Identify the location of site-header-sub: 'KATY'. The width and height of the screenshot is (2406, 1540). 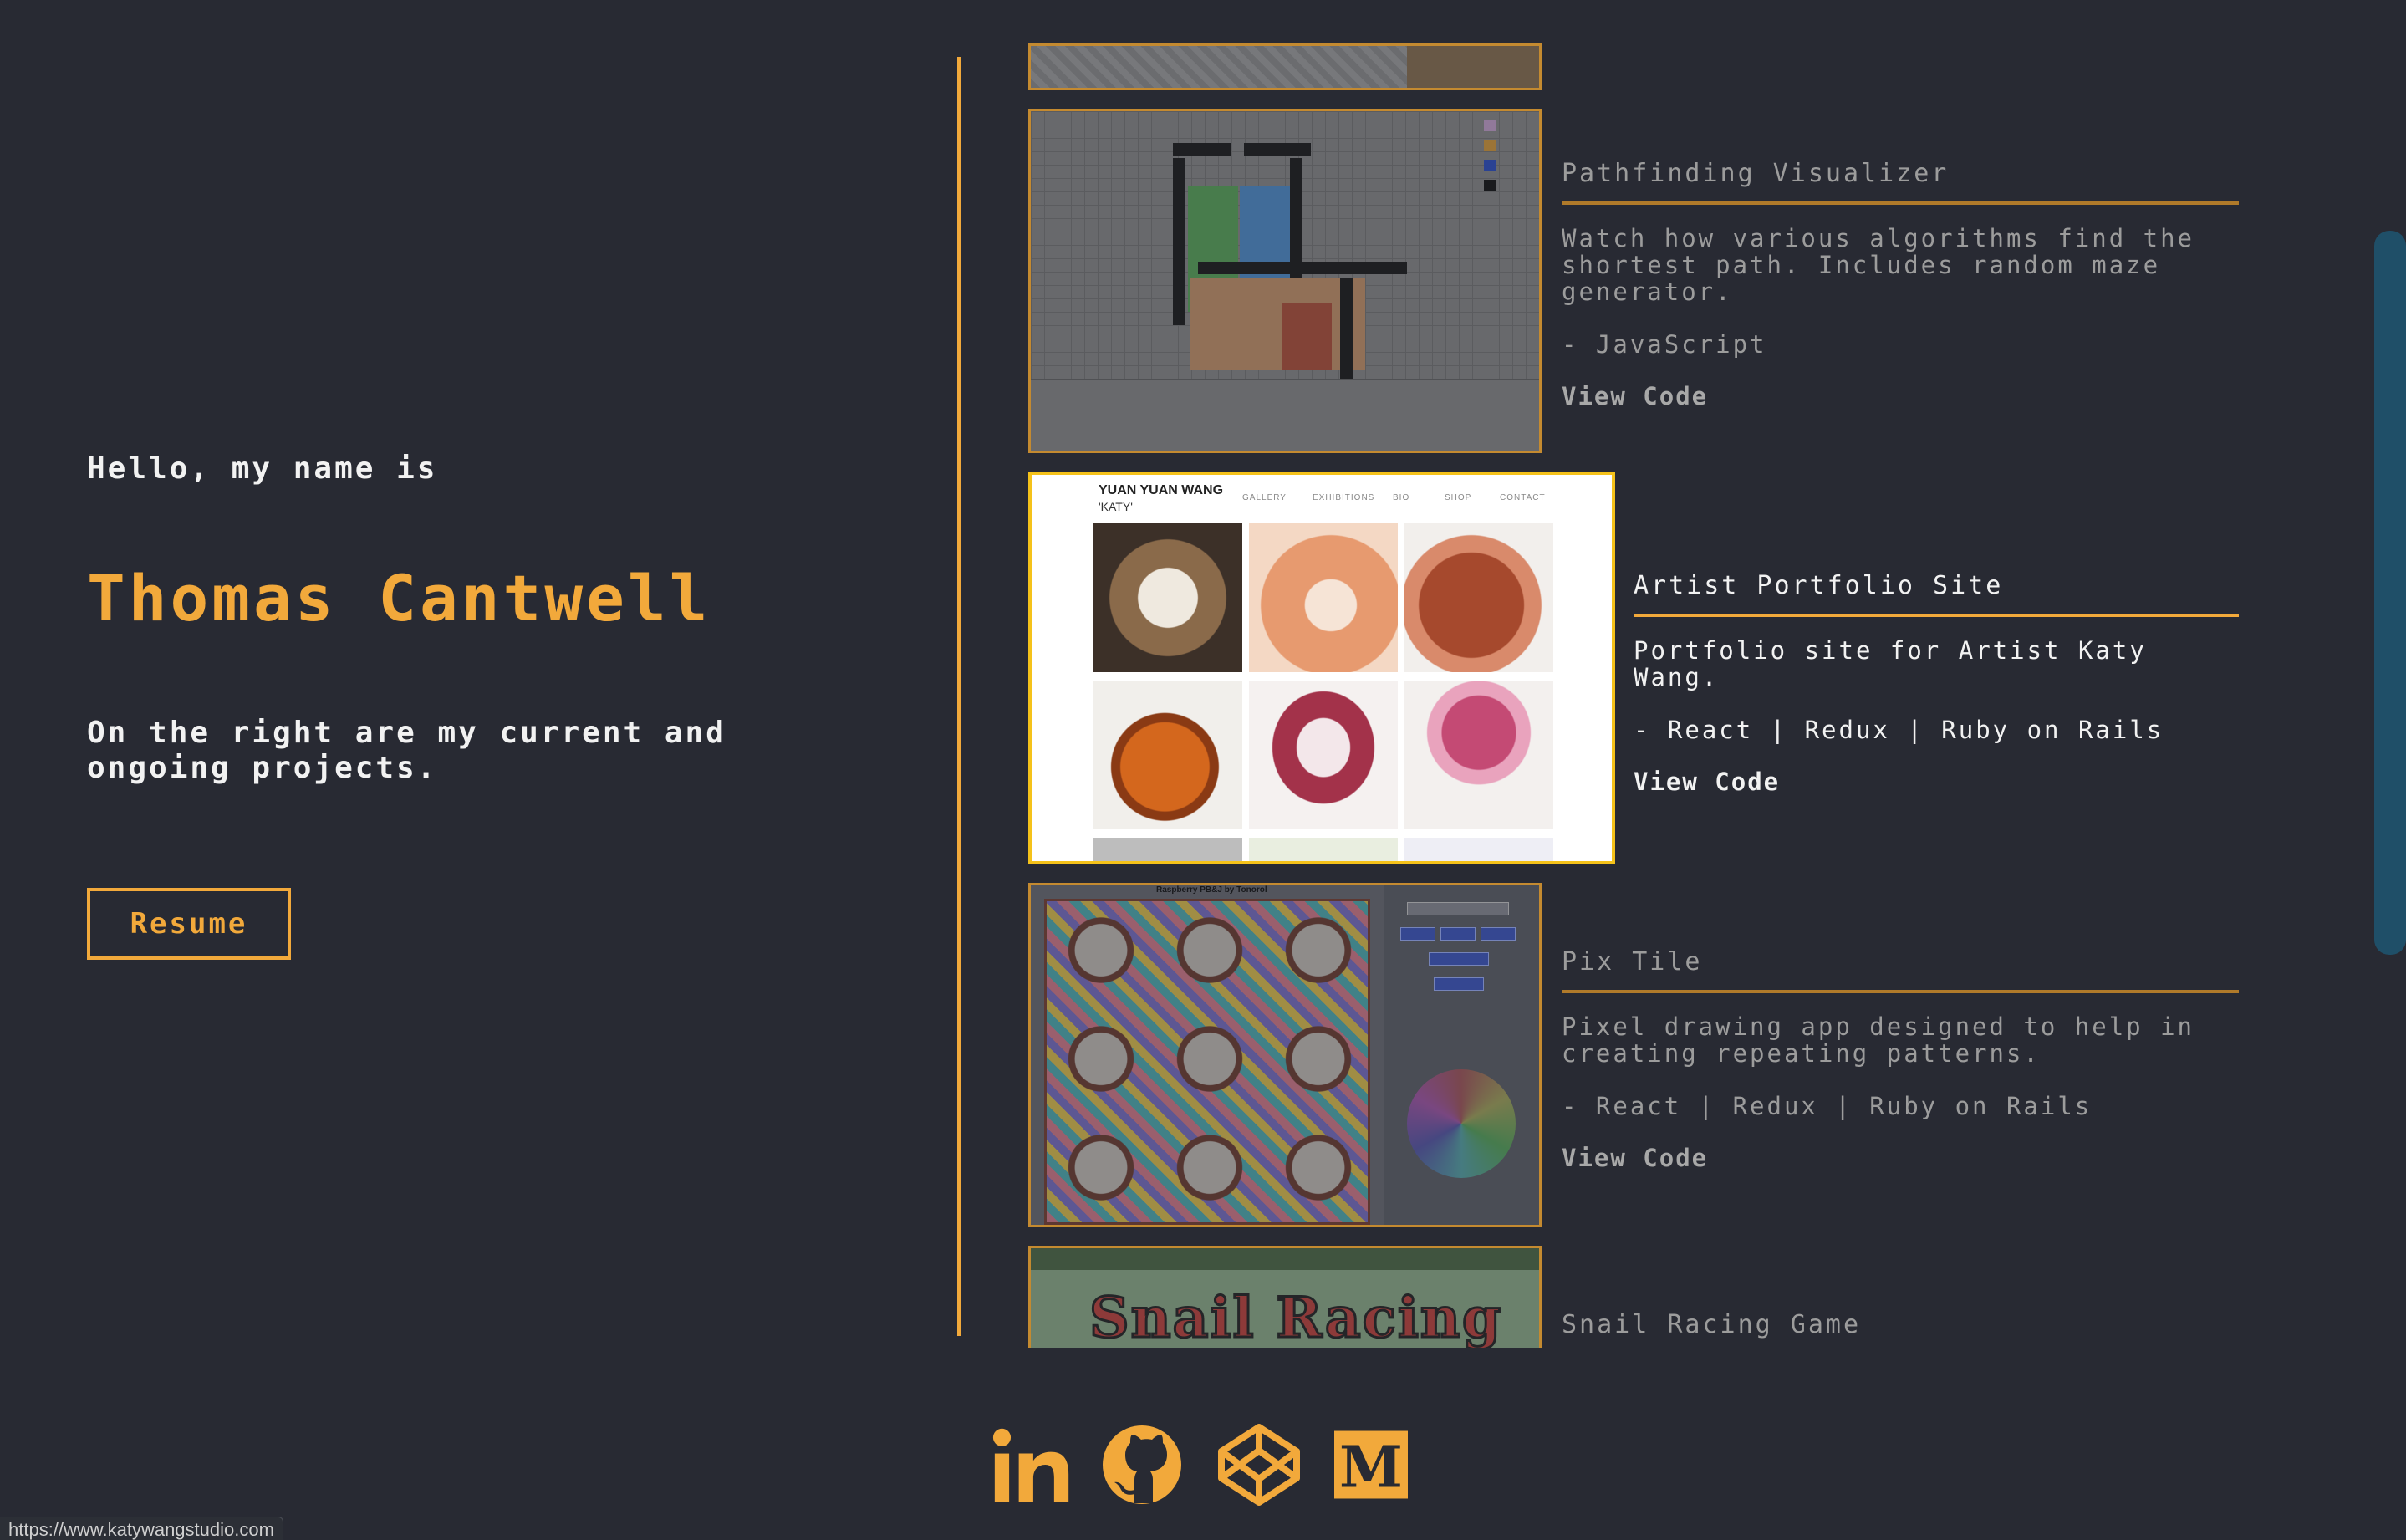
(1116, 507).